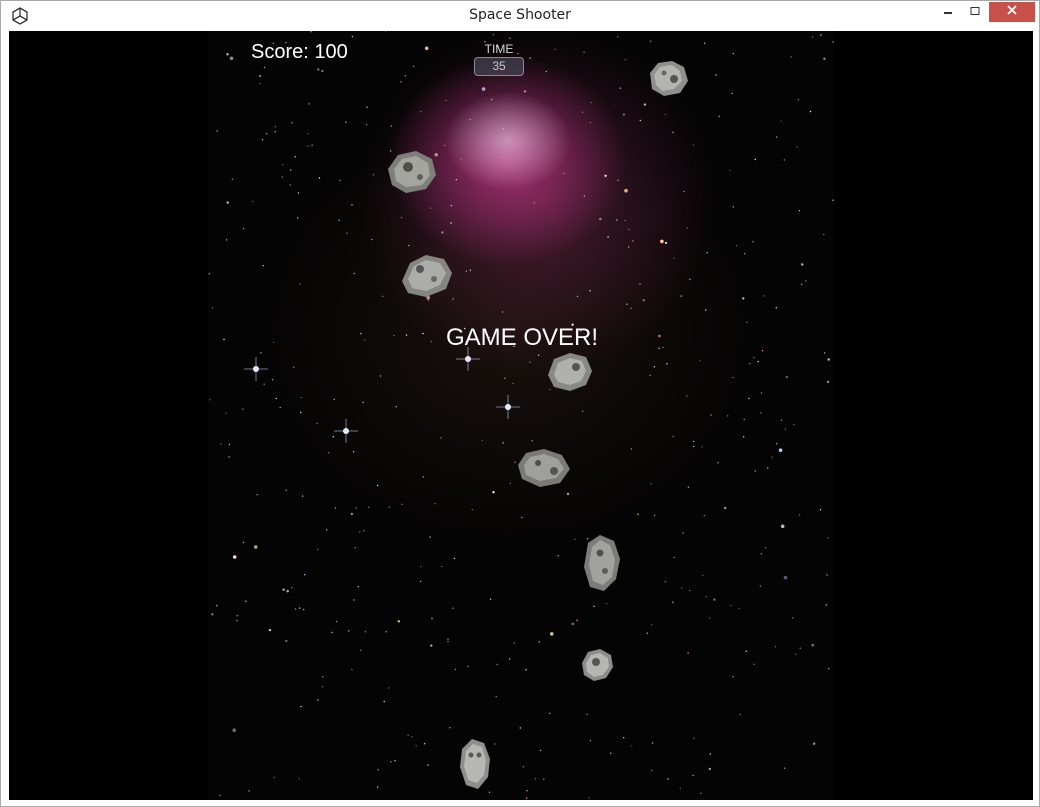  I want to click on close-button, so click(1012, 12).